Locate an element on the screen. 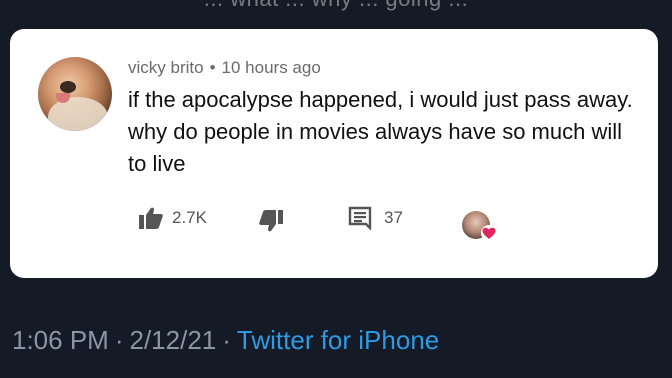 The width and height of the screenshot is (672, 378). comment-author: vicky brito is located at coordinates (166, 67).